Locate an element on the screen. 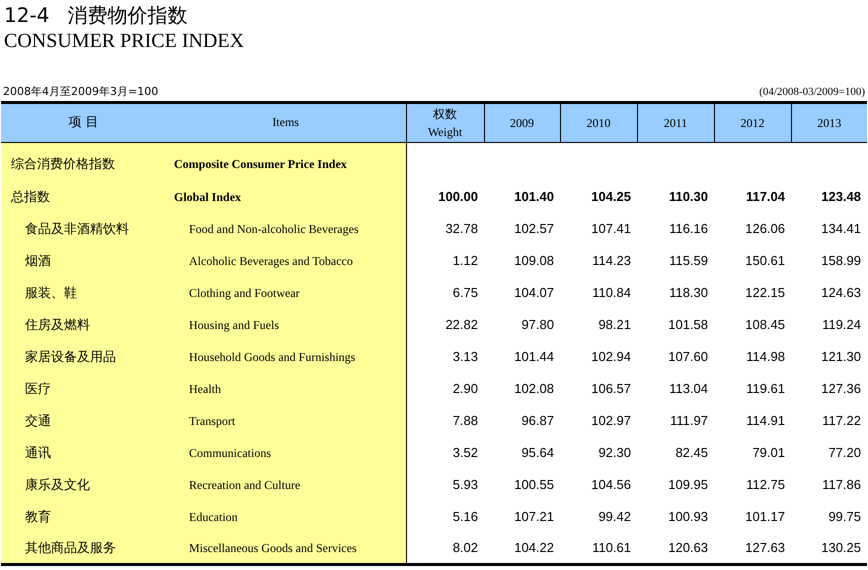  item-name: Health is located at coordinates (205, 389).